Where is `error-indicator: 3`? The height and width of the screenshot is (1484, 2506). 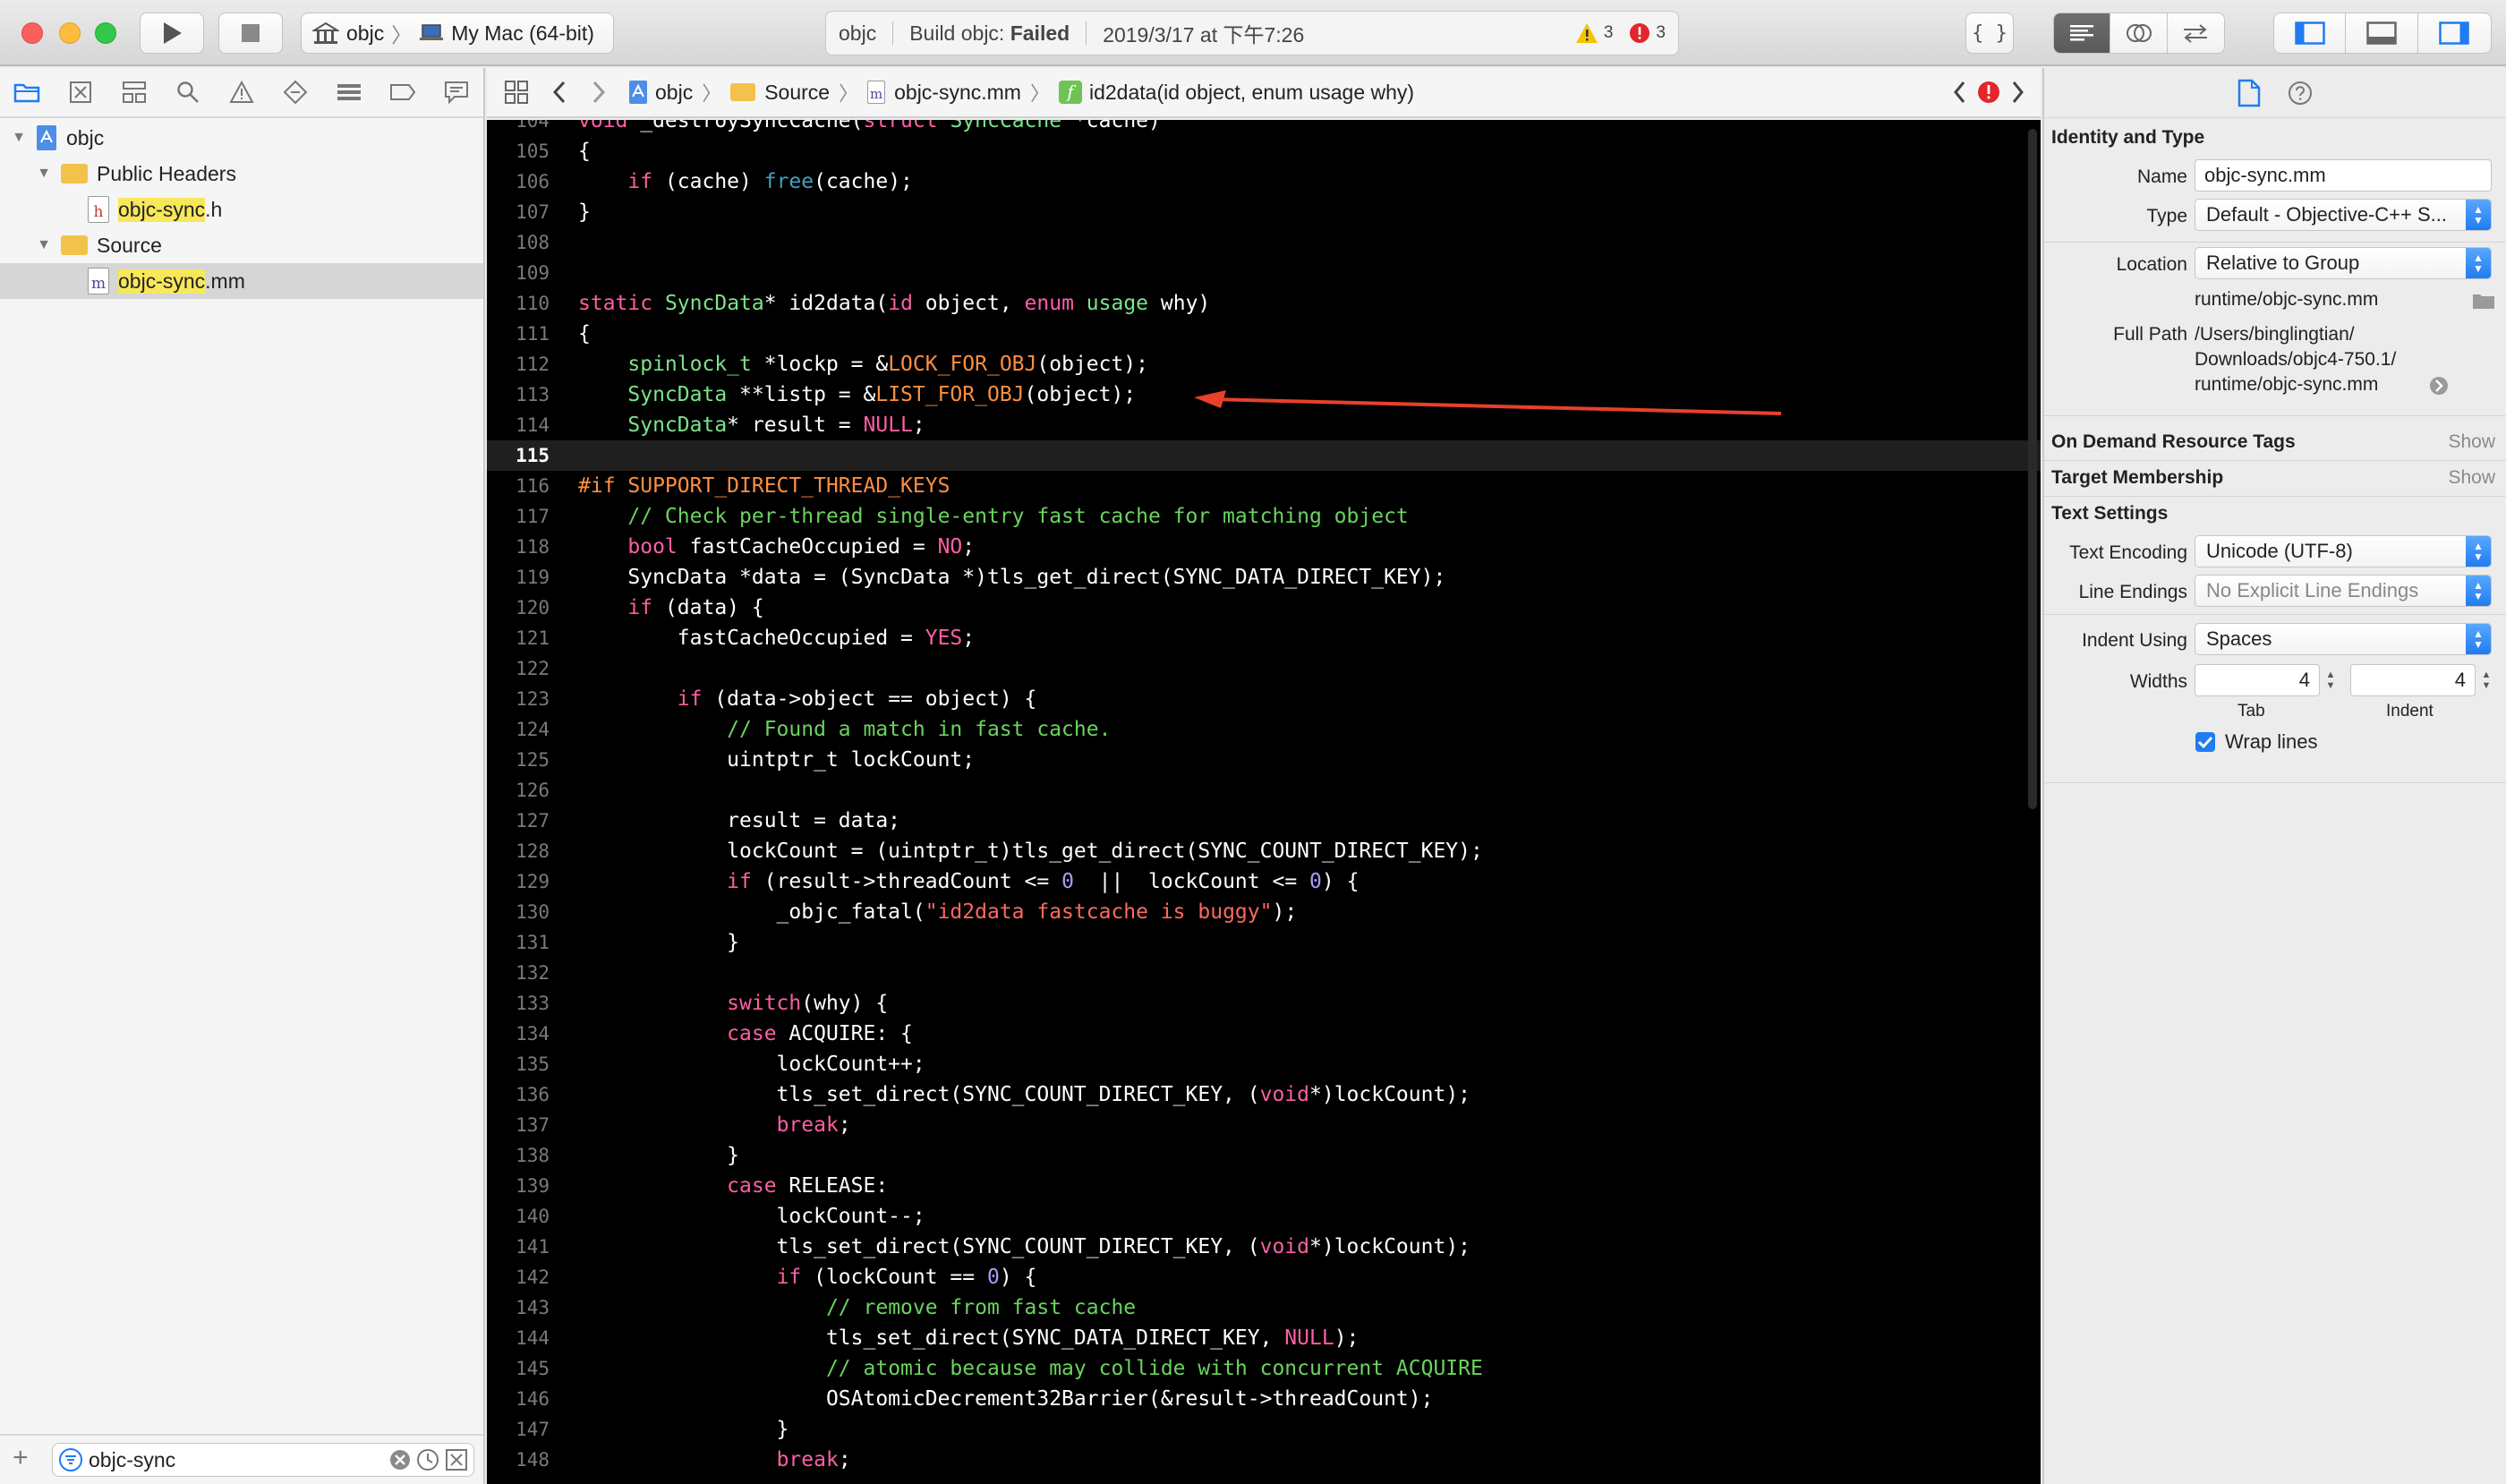 error-indicator: 3 is located at coordinates (1647, 33).